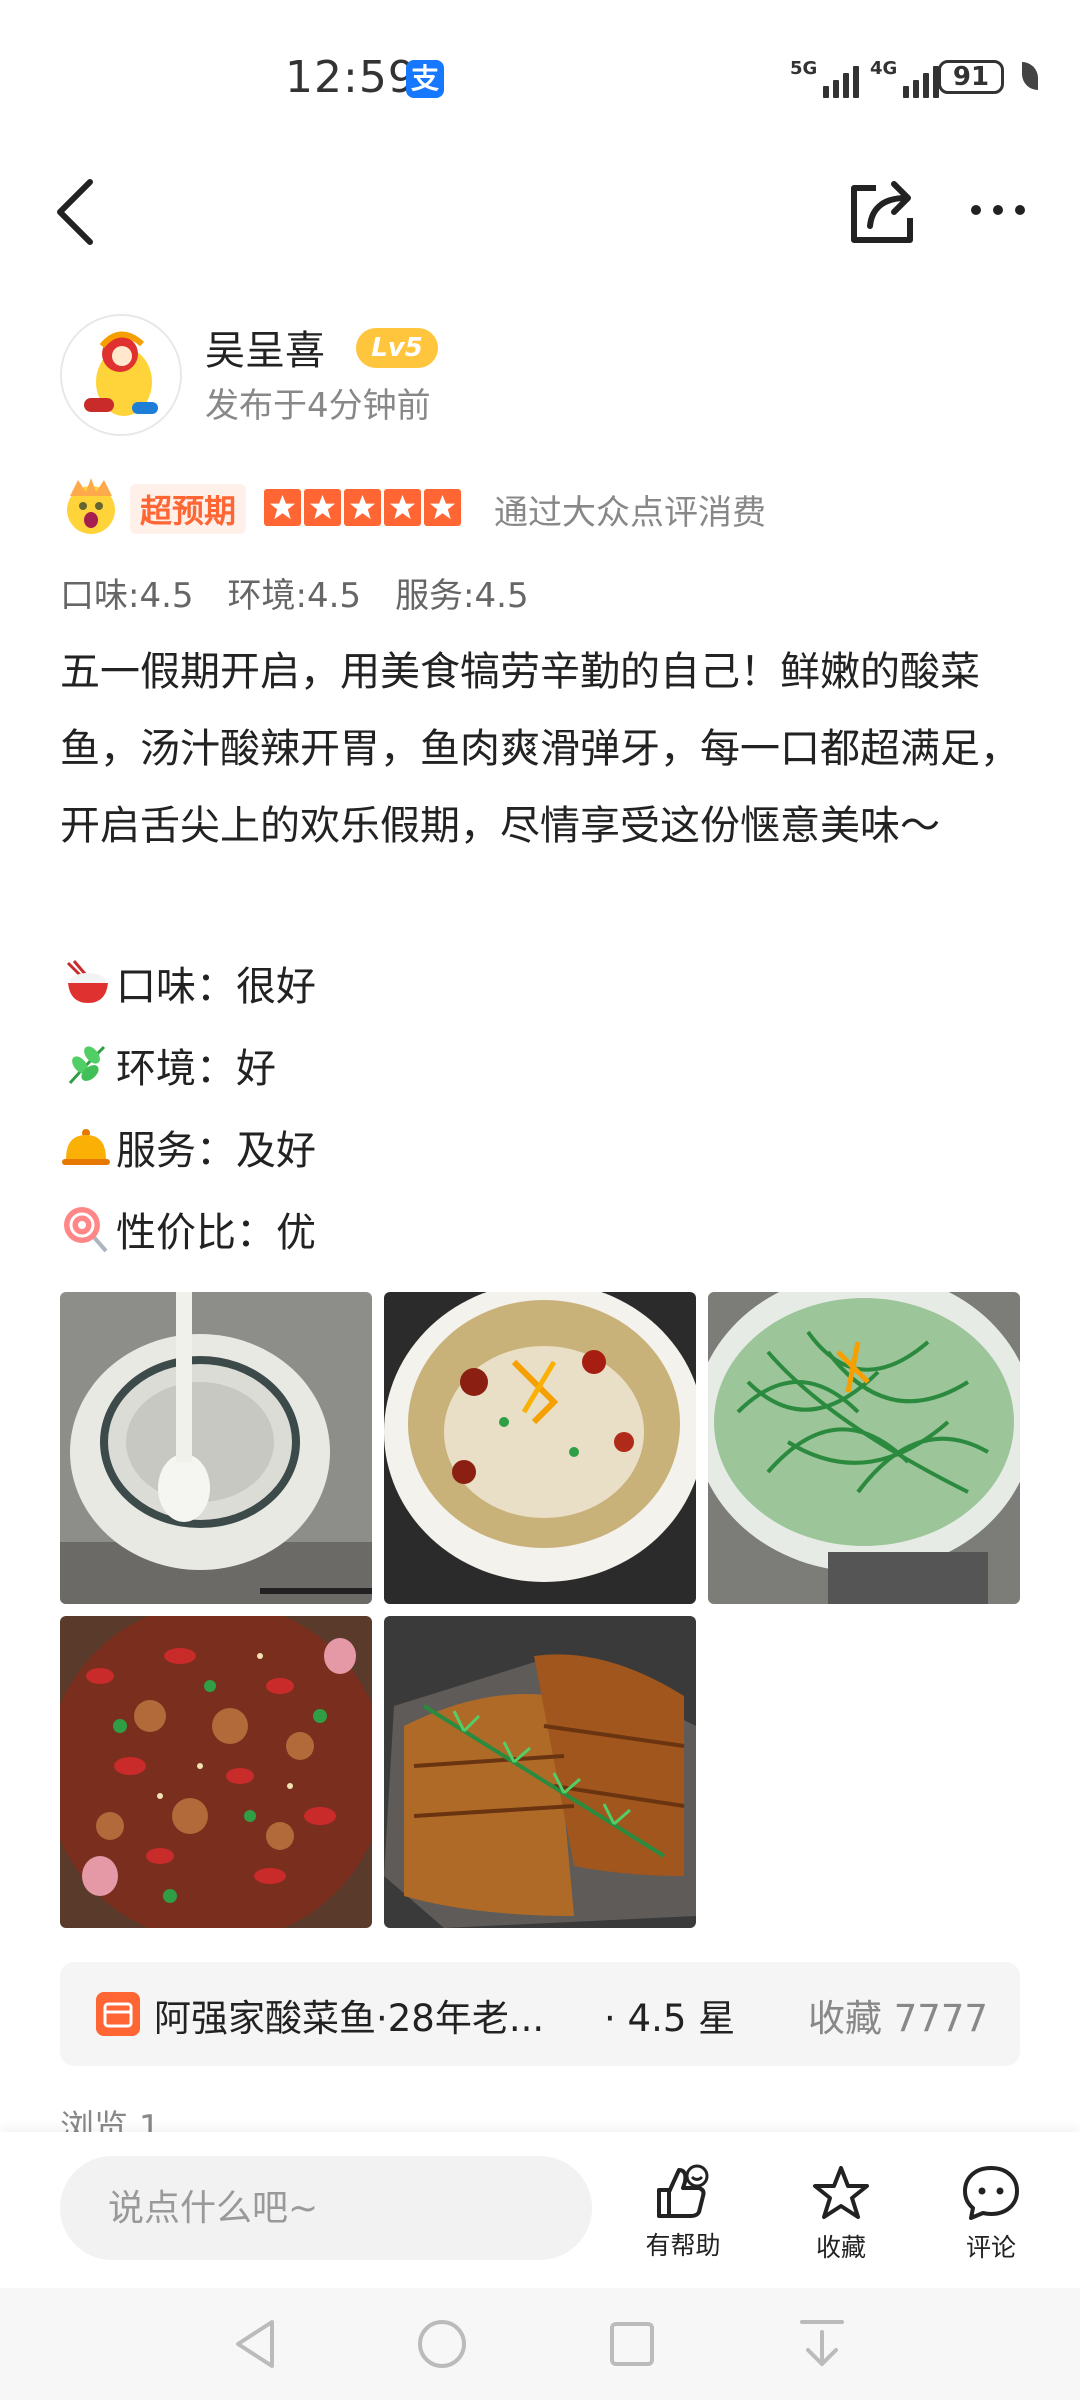 This screenshot has height=2400, width=1080. What do you see at coordinates (630, 513) in the screenshot?
I see `verified-consumption-label: 通过大众点评消费` at bounding box center [630, 513].